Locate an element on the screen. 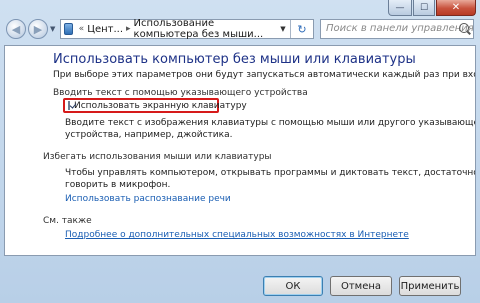  section-heading-see-also: См. также is located at coordinates (67, 221).